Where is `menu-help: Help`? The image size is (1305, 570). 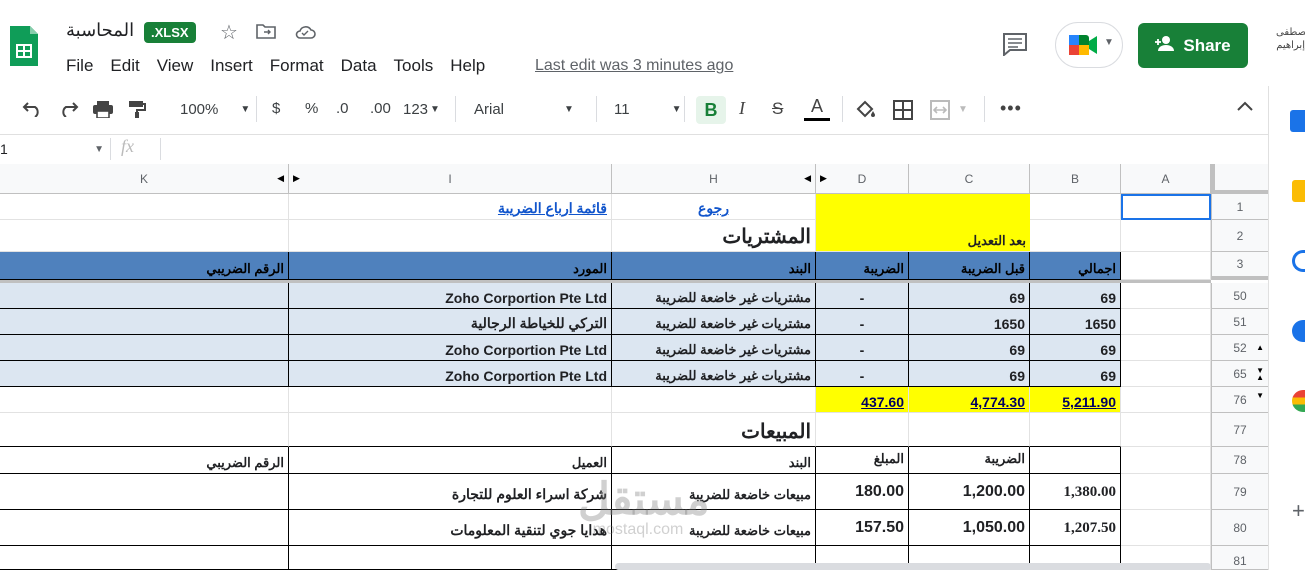 menu-help: Help is located at coordinates (467, 66).